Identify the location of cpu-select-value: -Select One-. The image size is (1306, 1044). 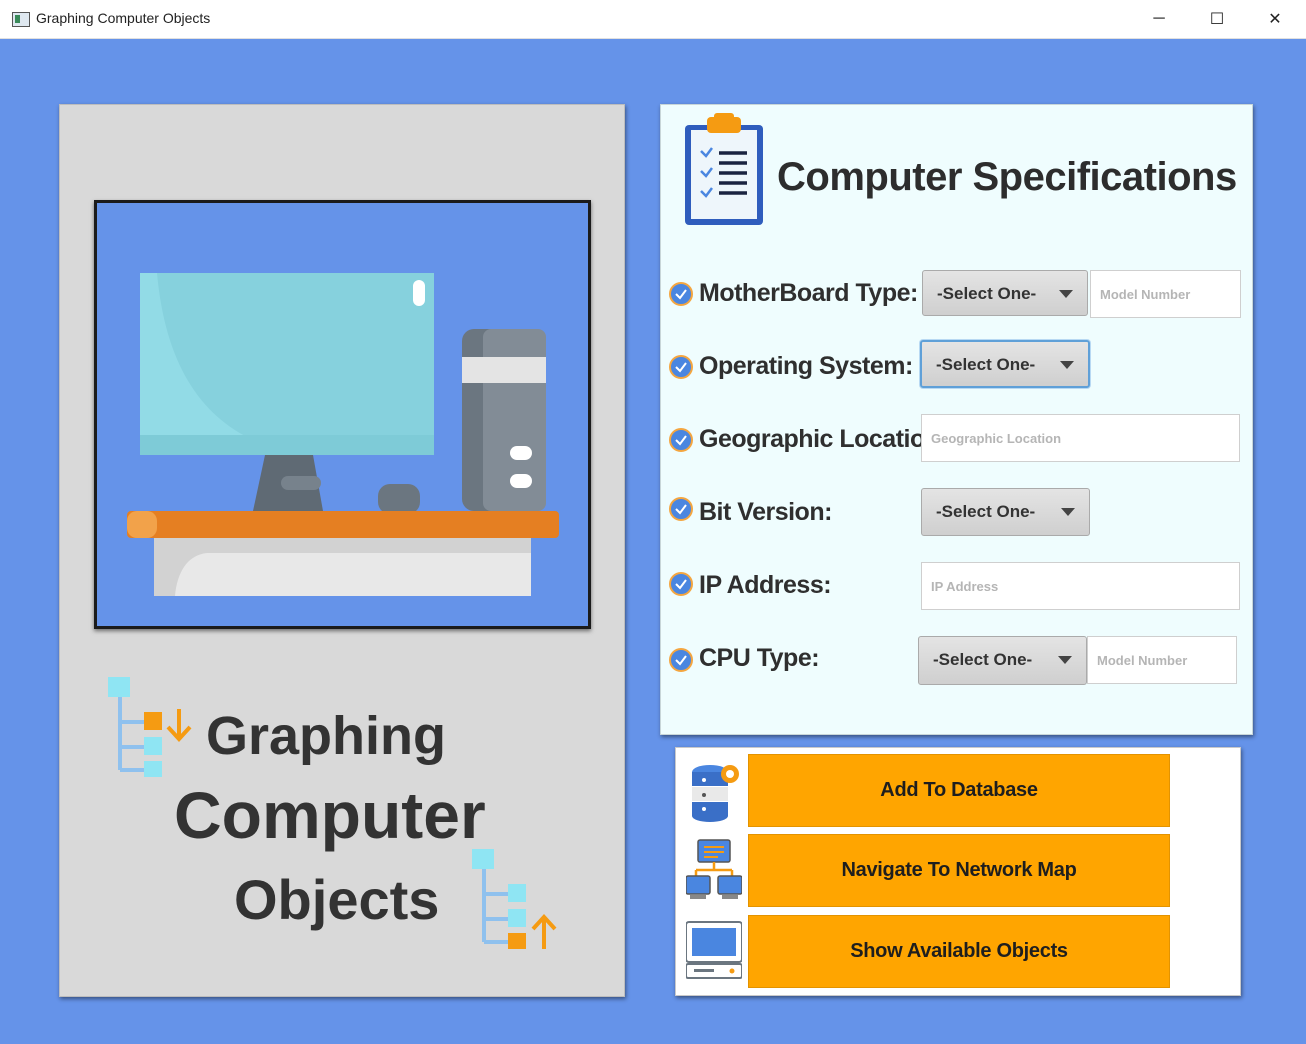
(983, 659).